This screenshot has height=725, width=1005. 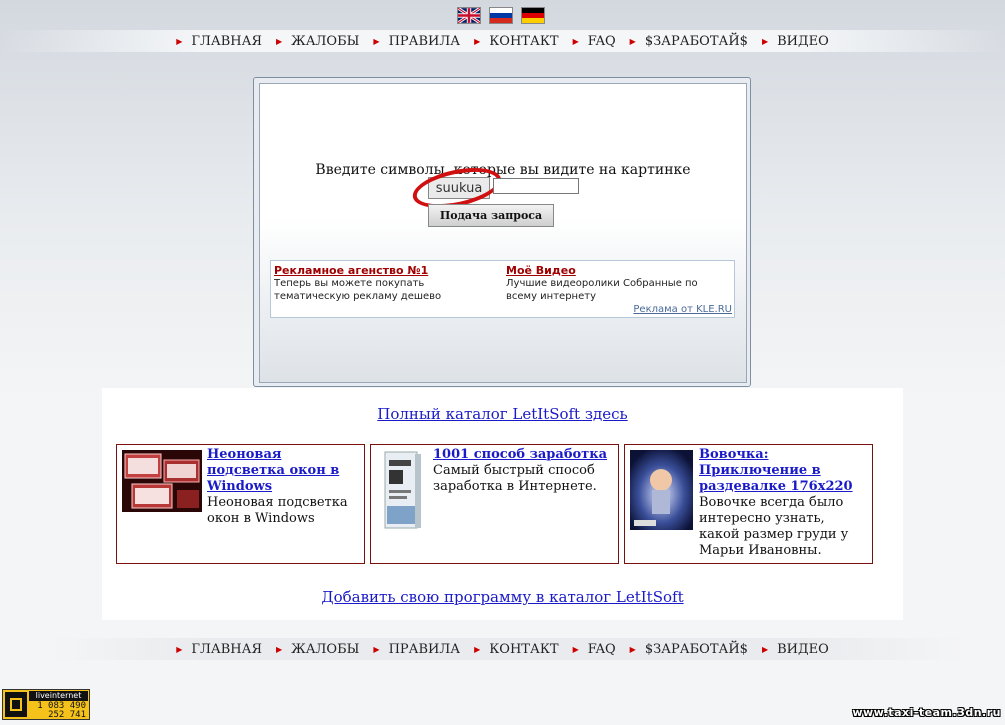 I want to click on captcha-input, so click(x=536, y=186).